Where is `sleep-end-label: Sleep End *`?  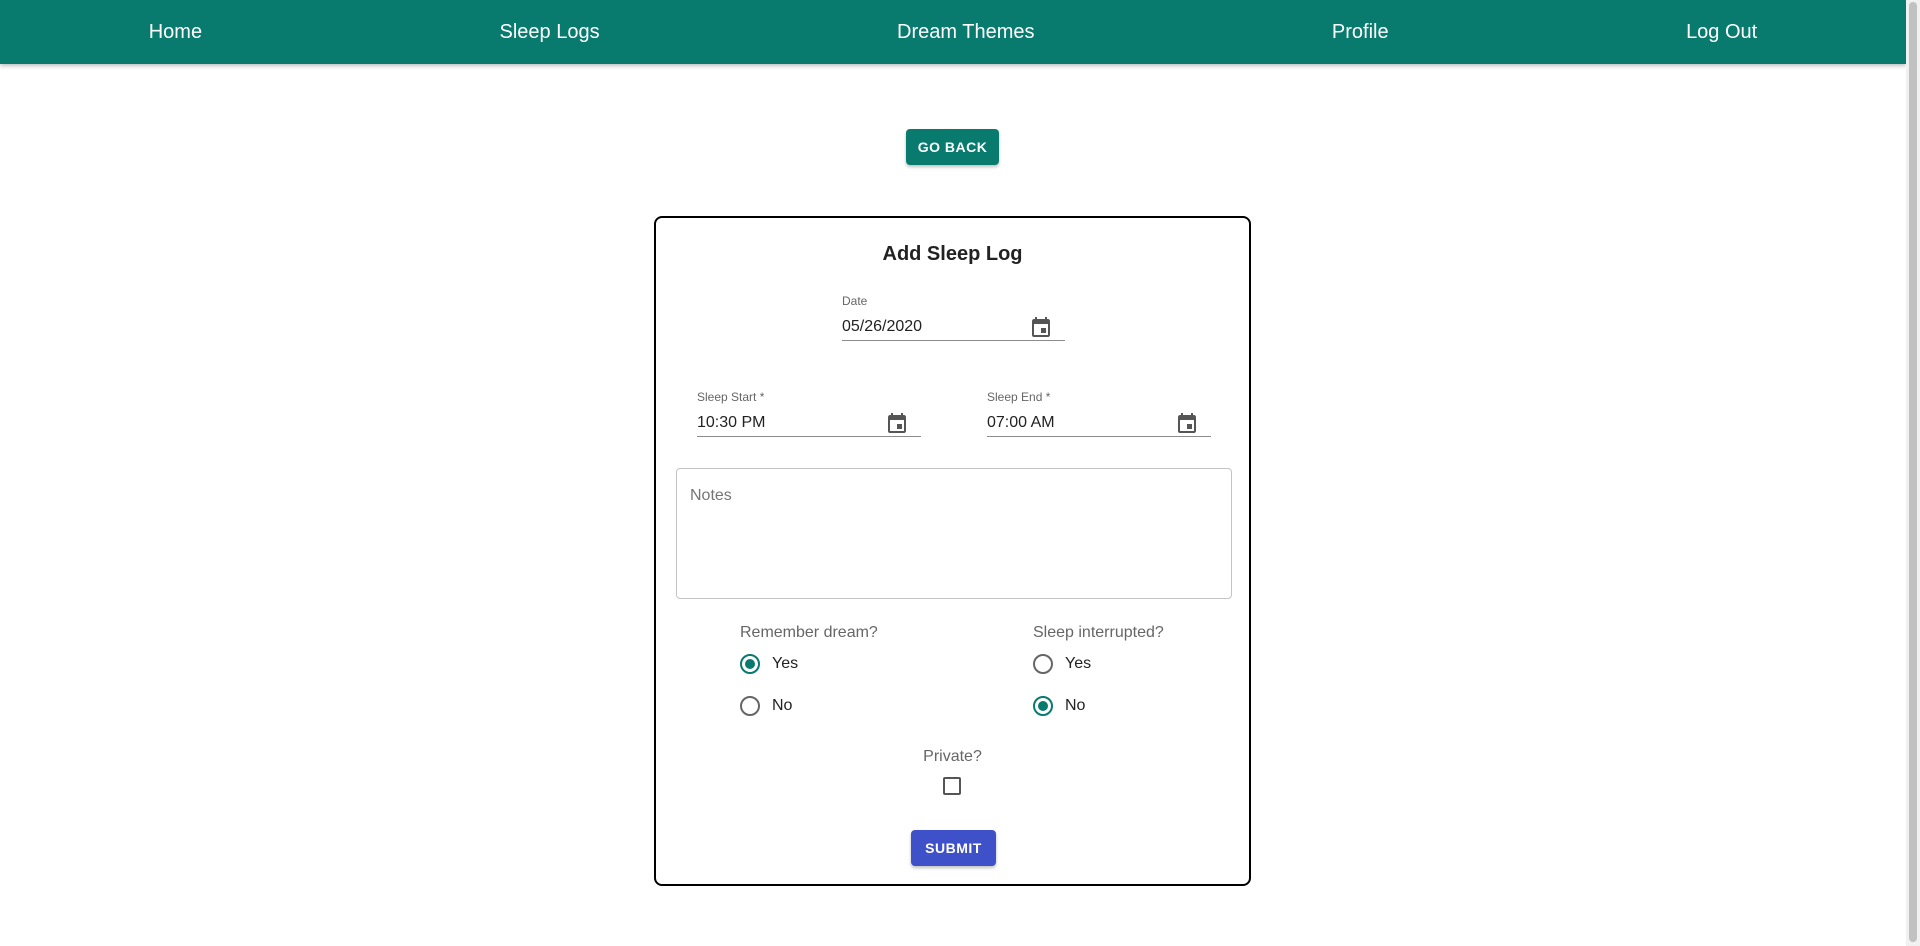 sleep-end-label: Sleep End * is located at coordinates (1019, 397).